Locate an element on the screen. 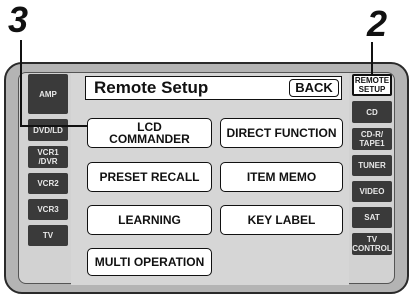 The image size is (415, 299). screen-title-bar: Remote Setup BACK is located at coordinates (213, 88).